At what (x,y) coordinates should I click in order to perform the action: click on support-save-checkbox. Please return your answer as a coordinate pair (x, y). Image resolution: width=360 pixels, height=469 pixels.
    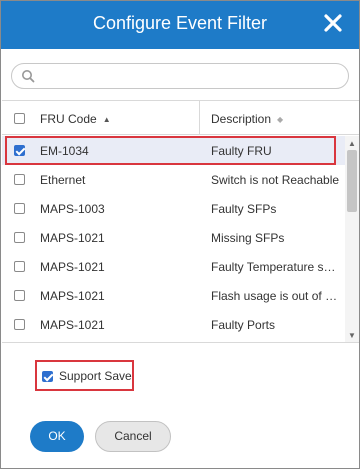
    Looking at the image, I should click on (47, 376).